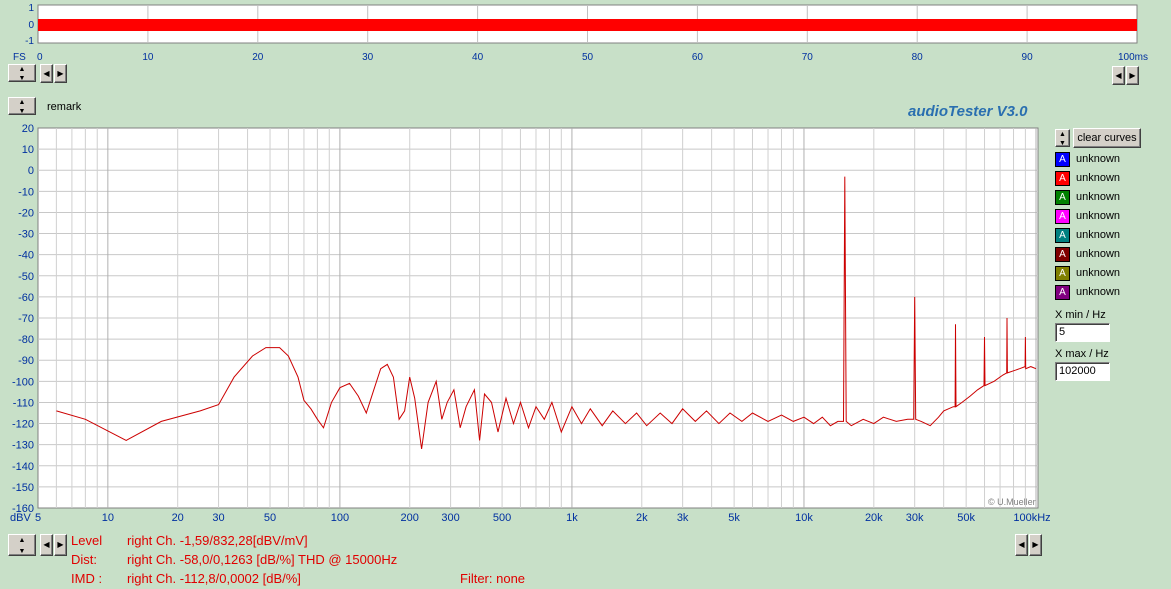 Image resolution: width=1171 pixels, height=589 pixels. What do you see at coordinates (493, 578) in the screenshot?
I see `filter-status: Filter: none` at bounding box center [493, 578].